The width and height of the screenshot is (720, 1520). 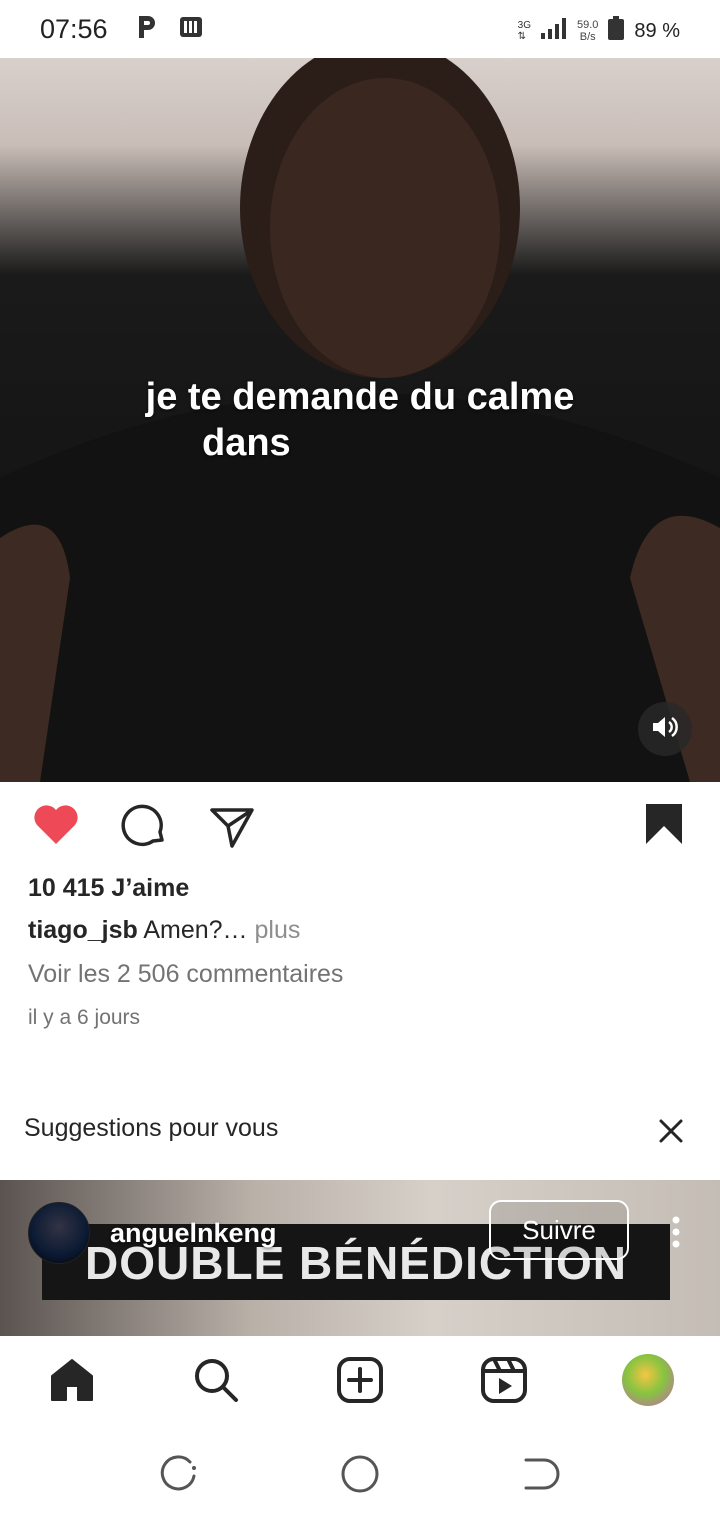 I want to click on likes-count: 10 415 J’aime, so click(x=108, y=888).